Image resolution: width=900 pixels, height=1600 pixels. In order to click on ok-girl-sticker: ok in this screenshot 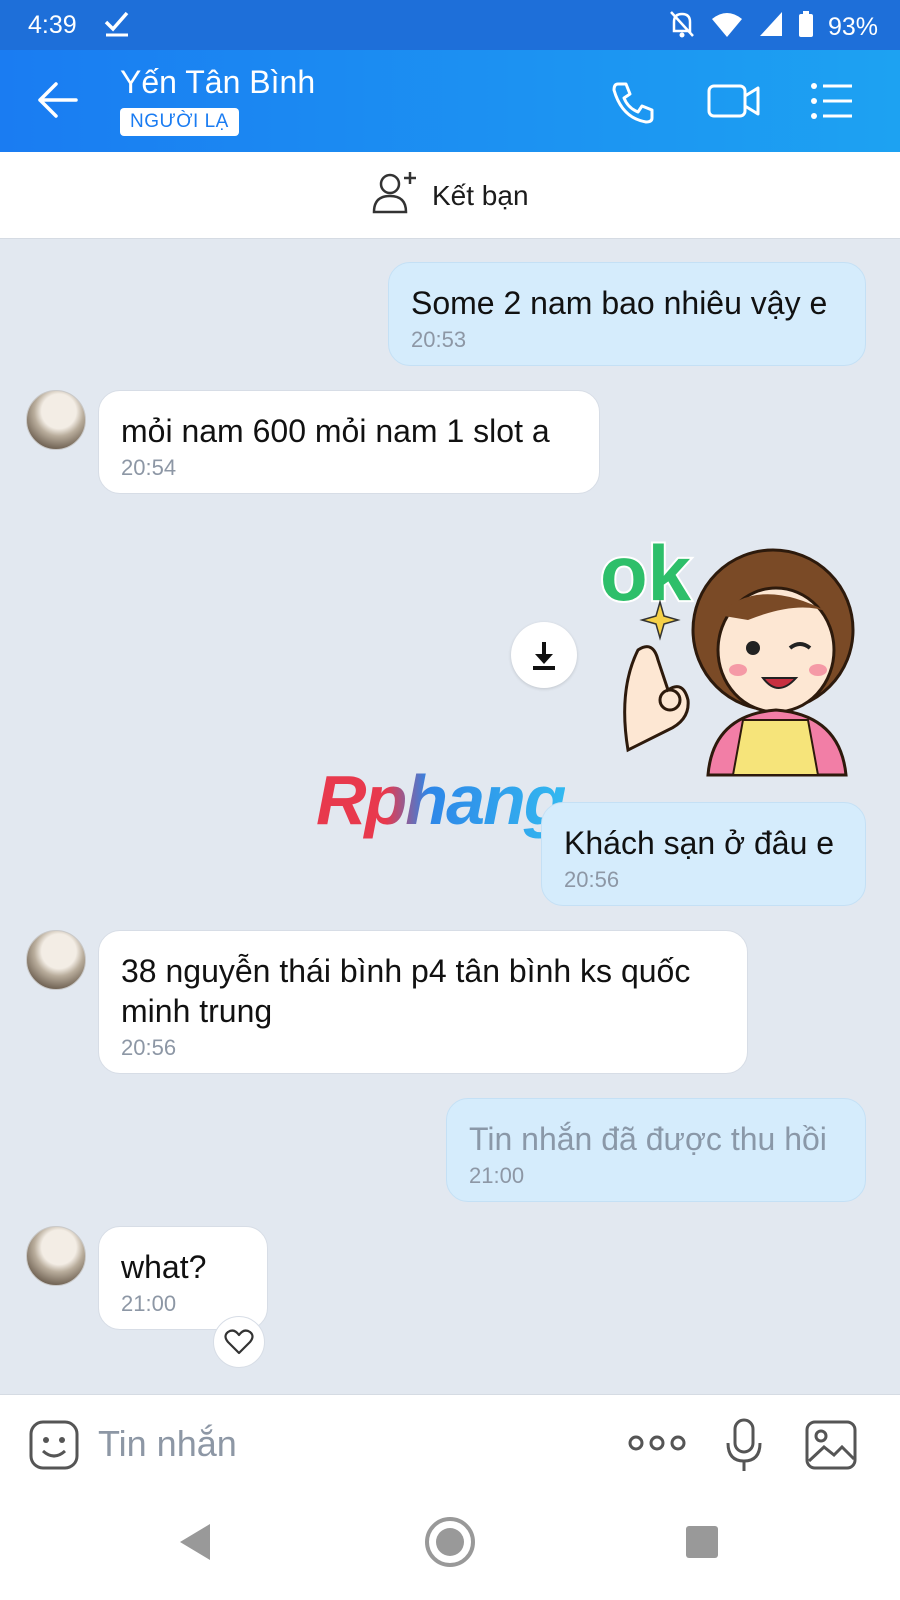, I will do `click(728, 655)`.